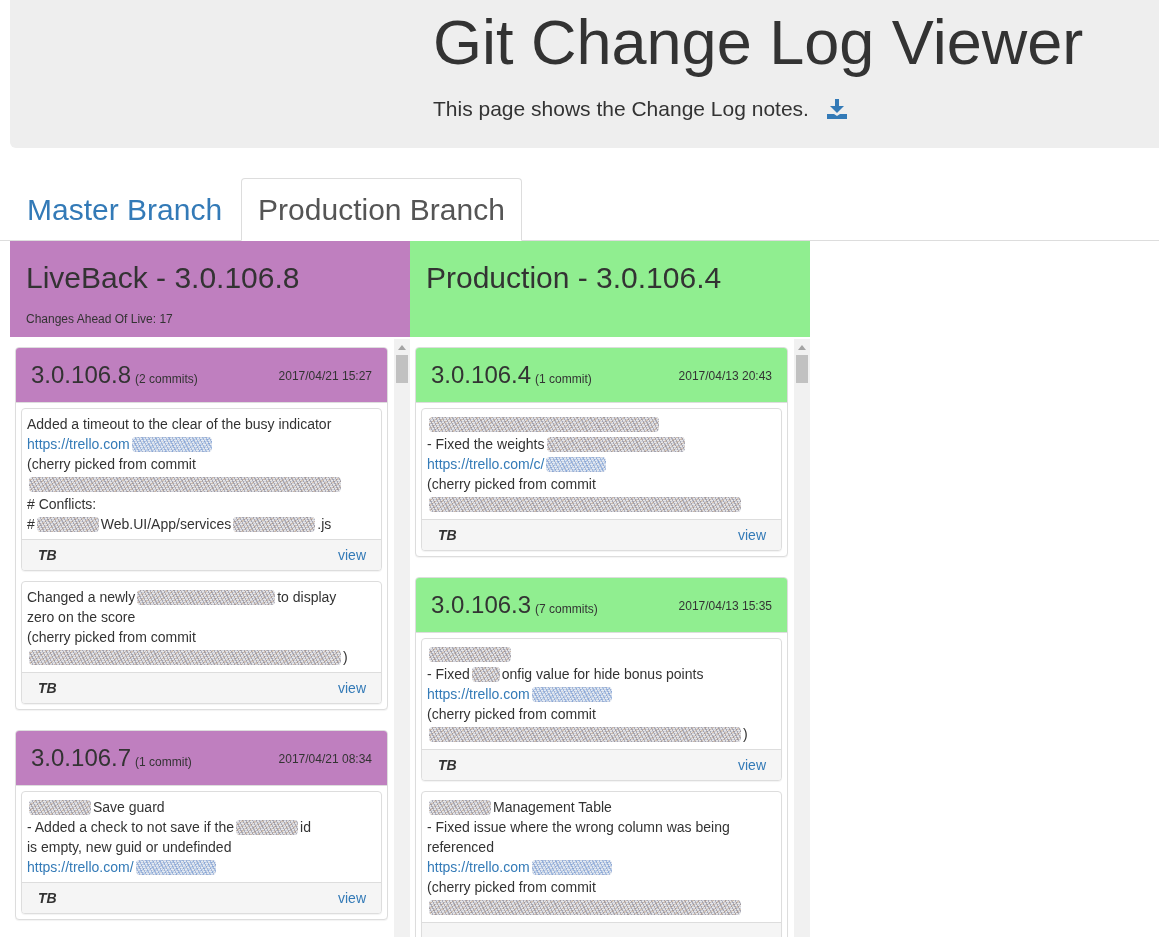  What do you see at coordinates (325, 376) in the screenshot?
I see `release-date: 2017/04/21 15:27` at bounding box center [325, 376].